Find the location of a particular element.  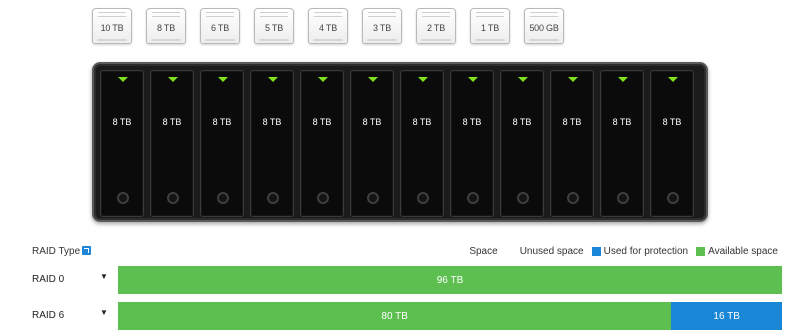

drive-option-label: 10 TB is located at coordinates (112, 28).